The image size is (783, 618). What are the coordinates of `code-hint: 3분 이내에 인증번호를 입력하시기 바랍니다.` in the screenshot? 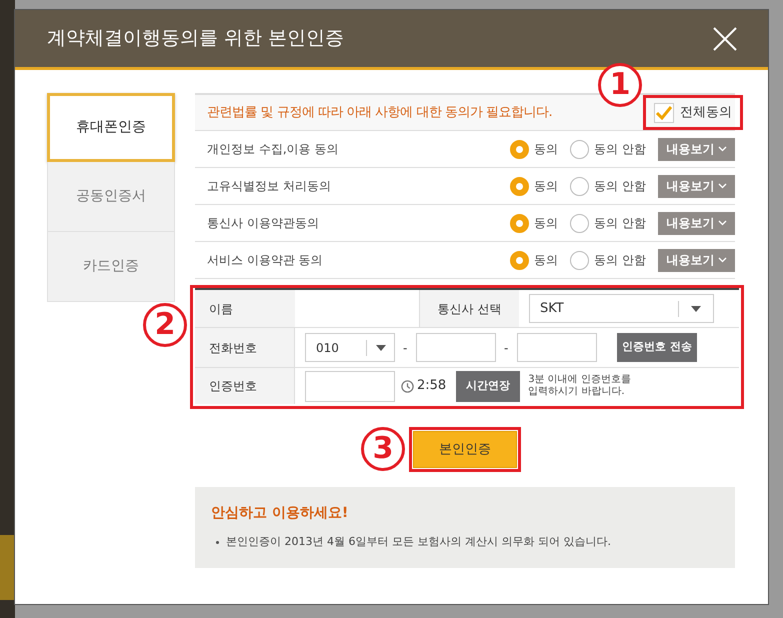 It's located at (579, 386).